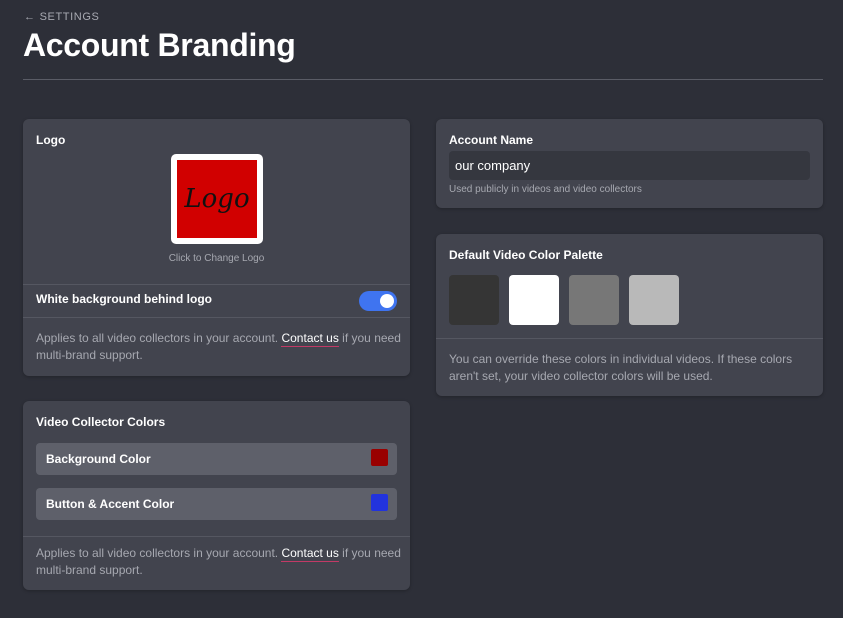 The image size is (843, 618). I want to click on accent-color-swatch, so click(379, 502).